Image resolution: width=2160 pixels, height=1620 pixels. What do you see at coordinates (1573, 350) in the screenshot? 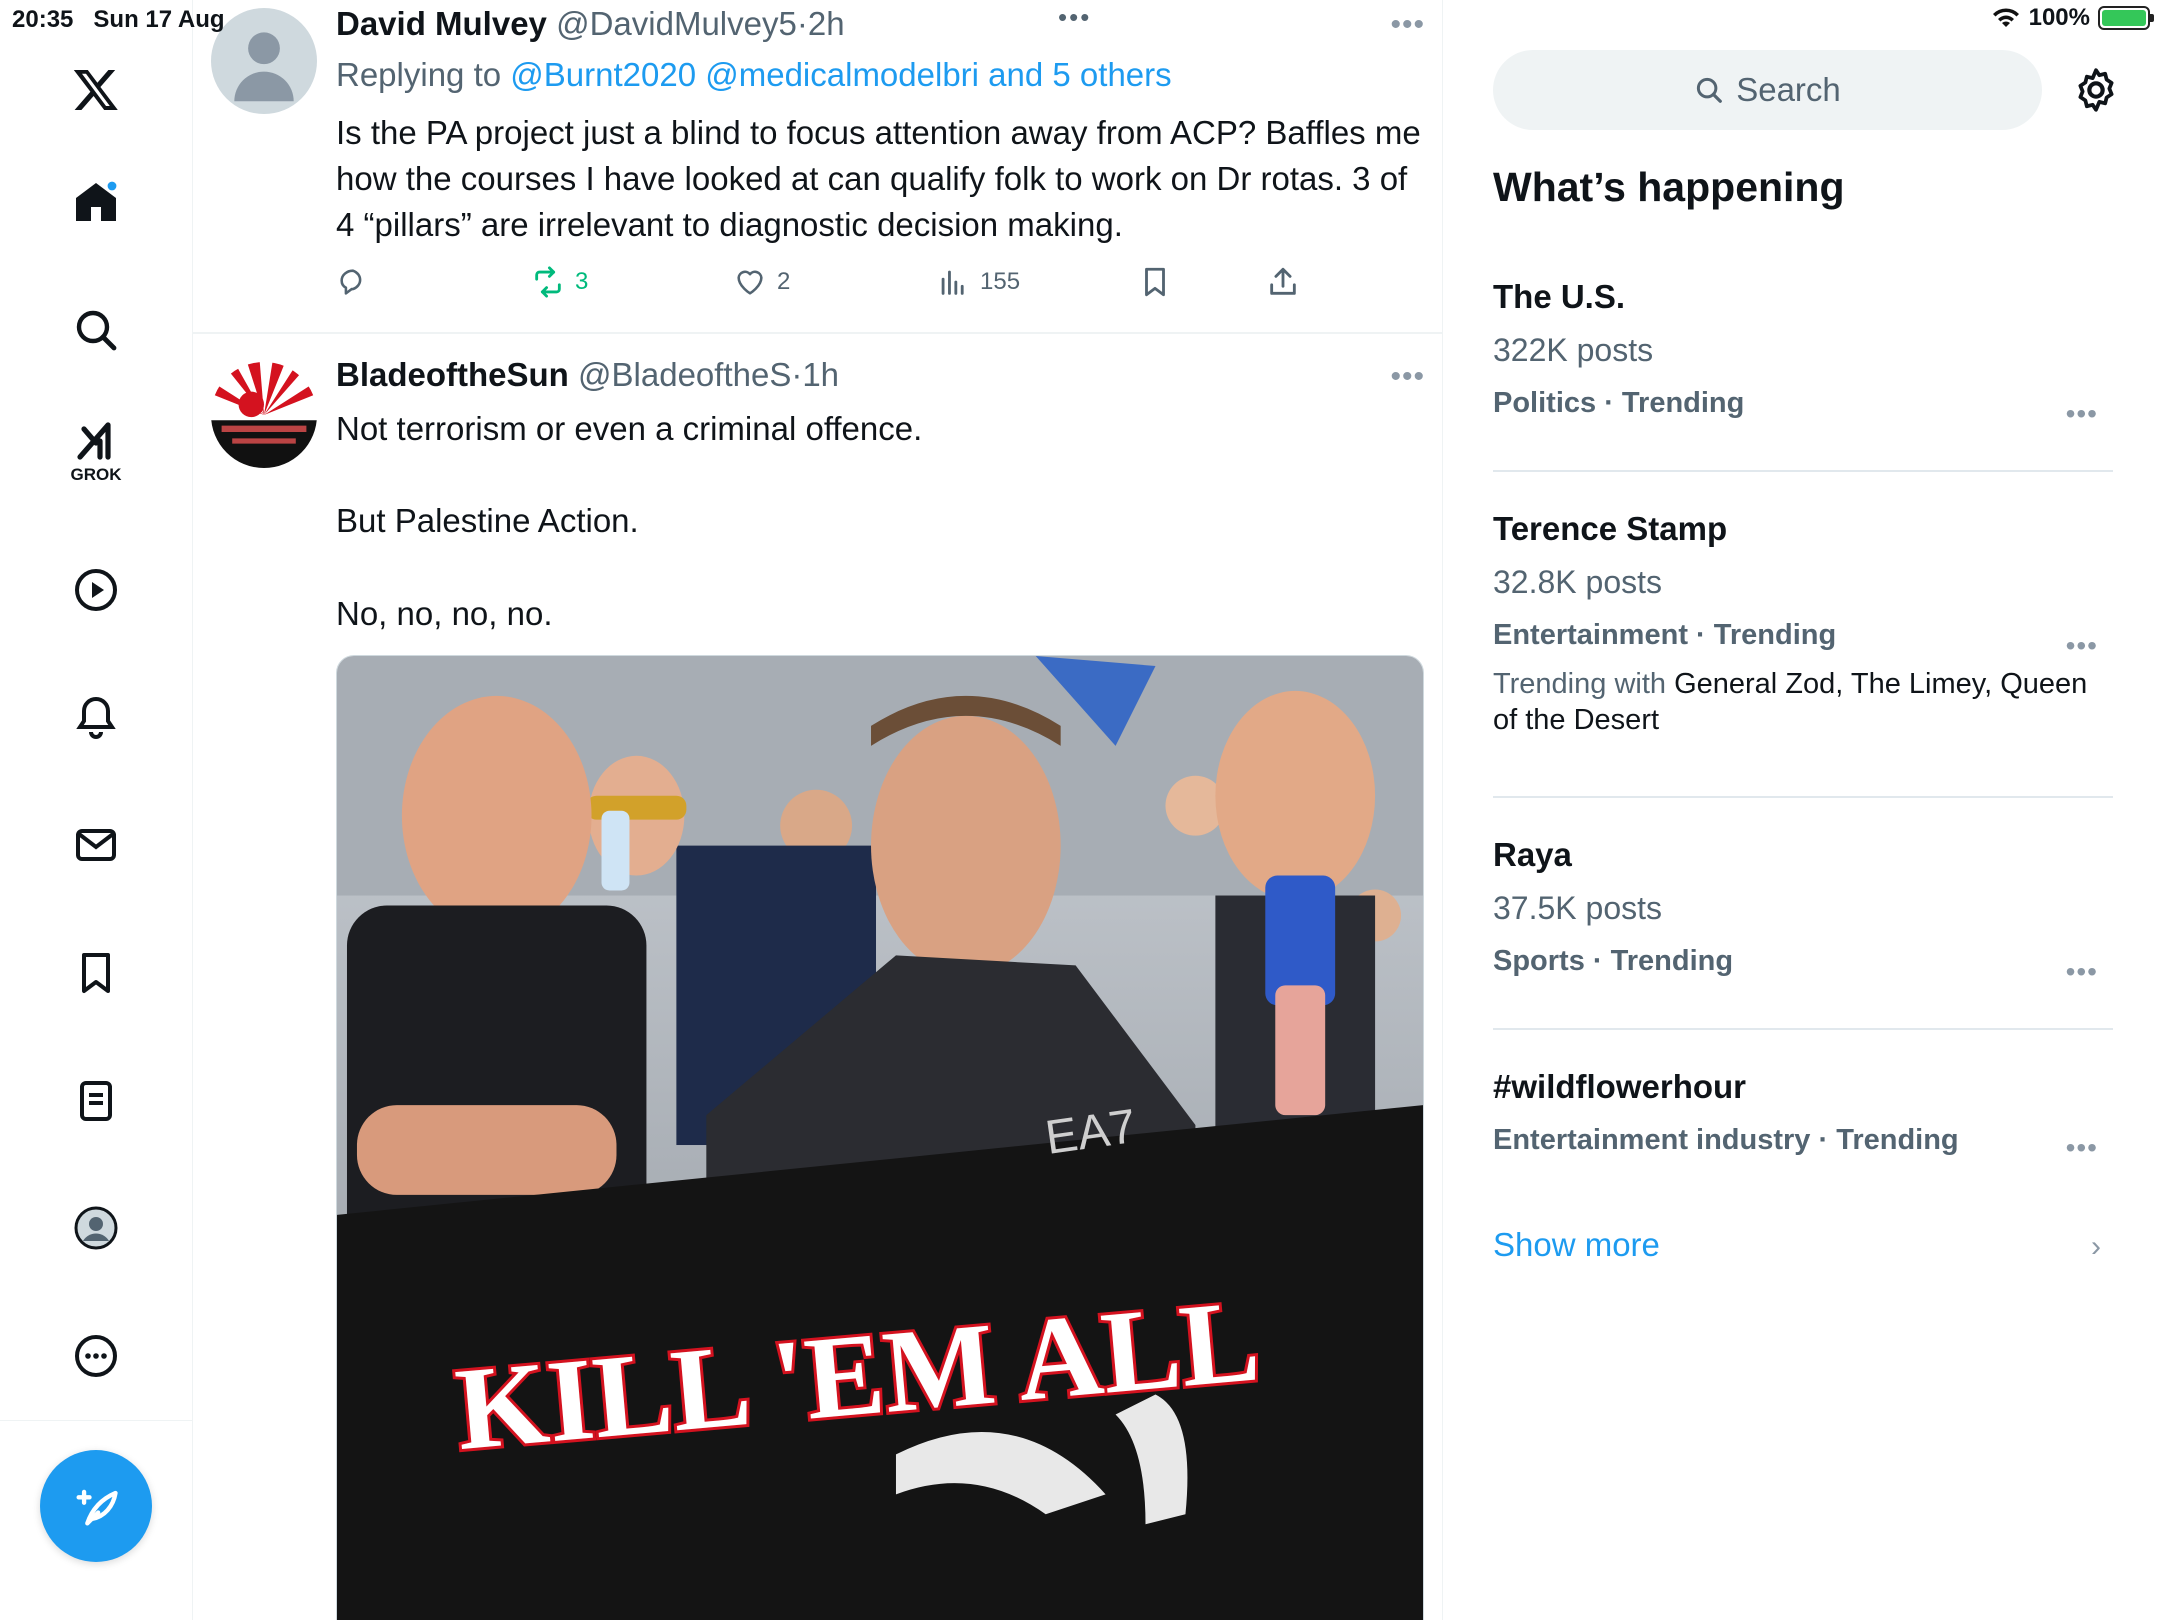
I see `trend-posts: 322K posts` at bounding box center [1573, 350].